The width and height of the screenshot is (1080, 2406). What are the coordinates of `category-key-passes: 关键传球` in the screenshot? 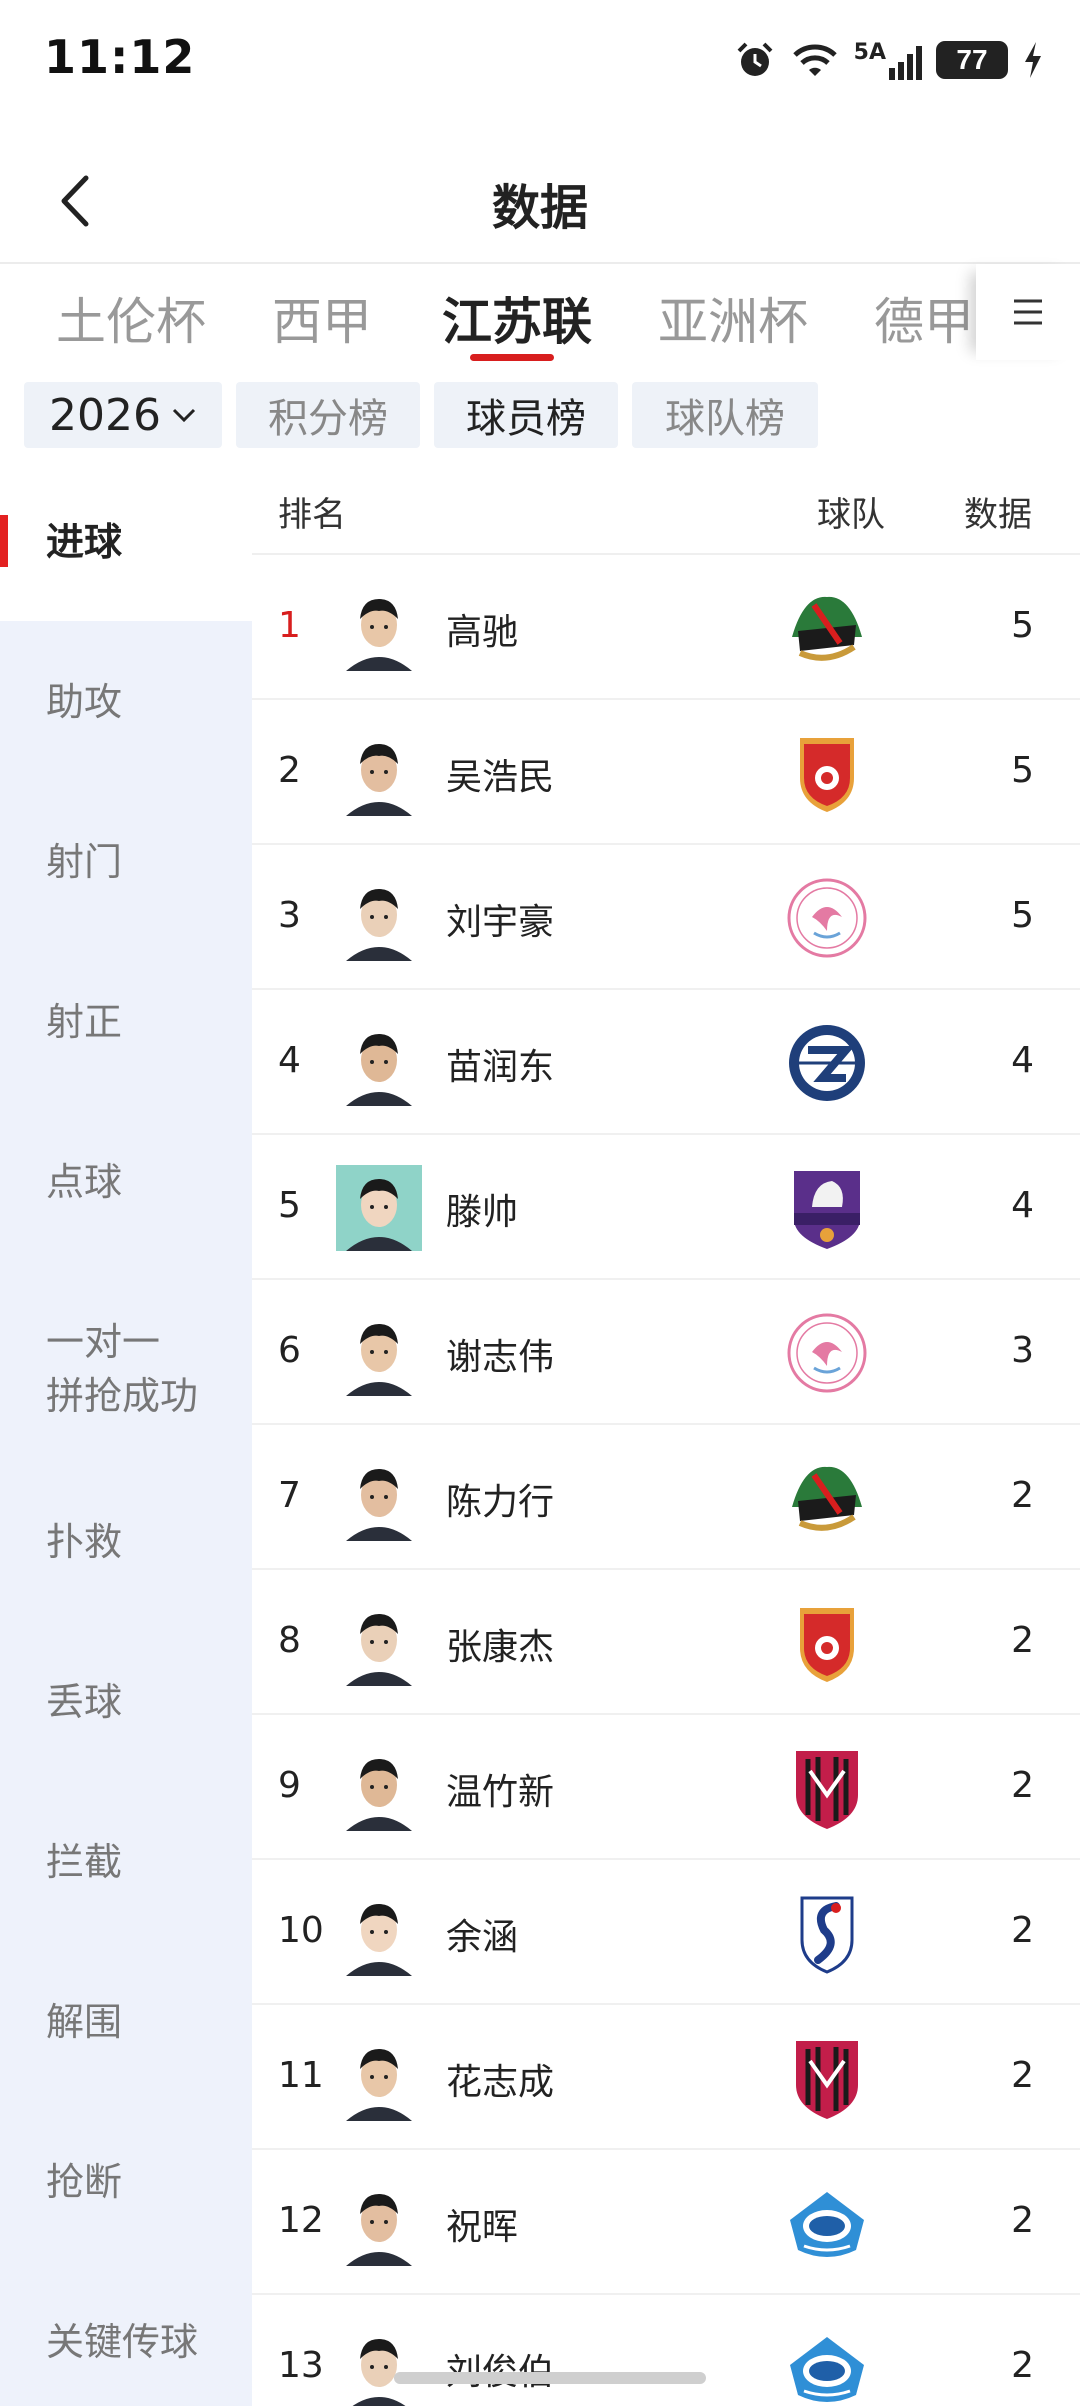 It's located at (126, 2342).